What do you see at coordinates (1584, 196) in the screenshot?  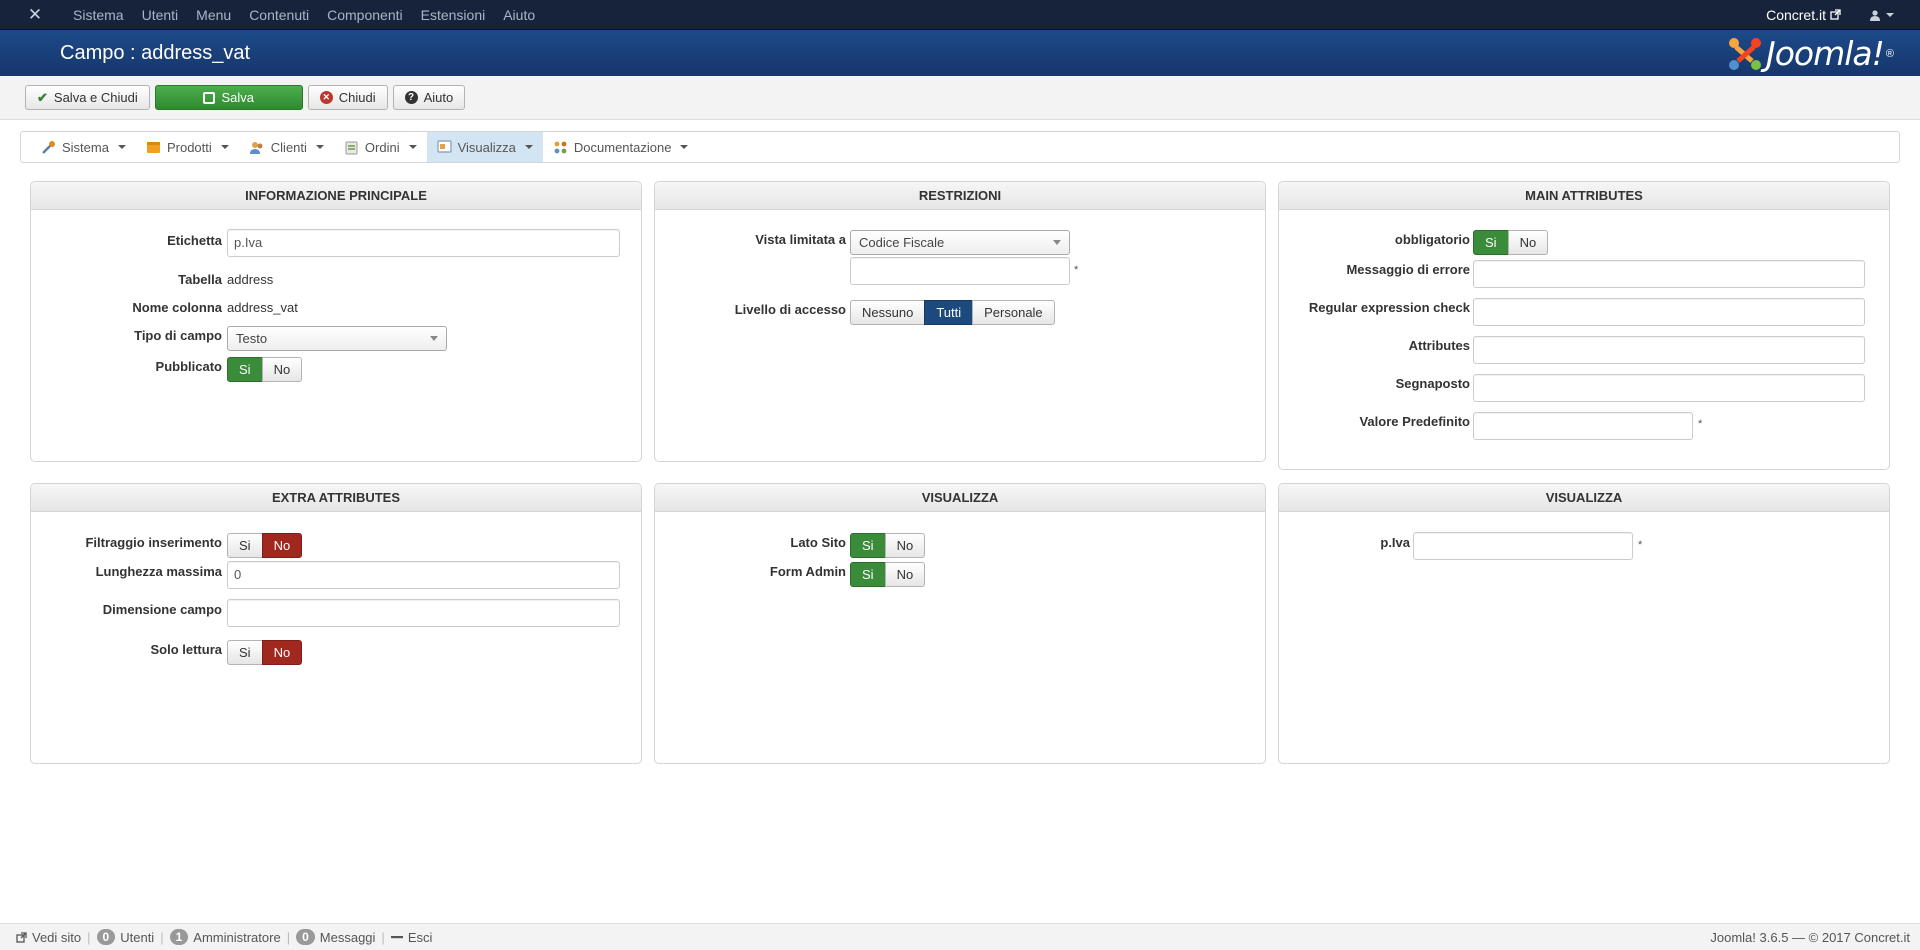 I see `panel-title: MAIN ATTRIBUTES` at bounding box center [1584, 196].